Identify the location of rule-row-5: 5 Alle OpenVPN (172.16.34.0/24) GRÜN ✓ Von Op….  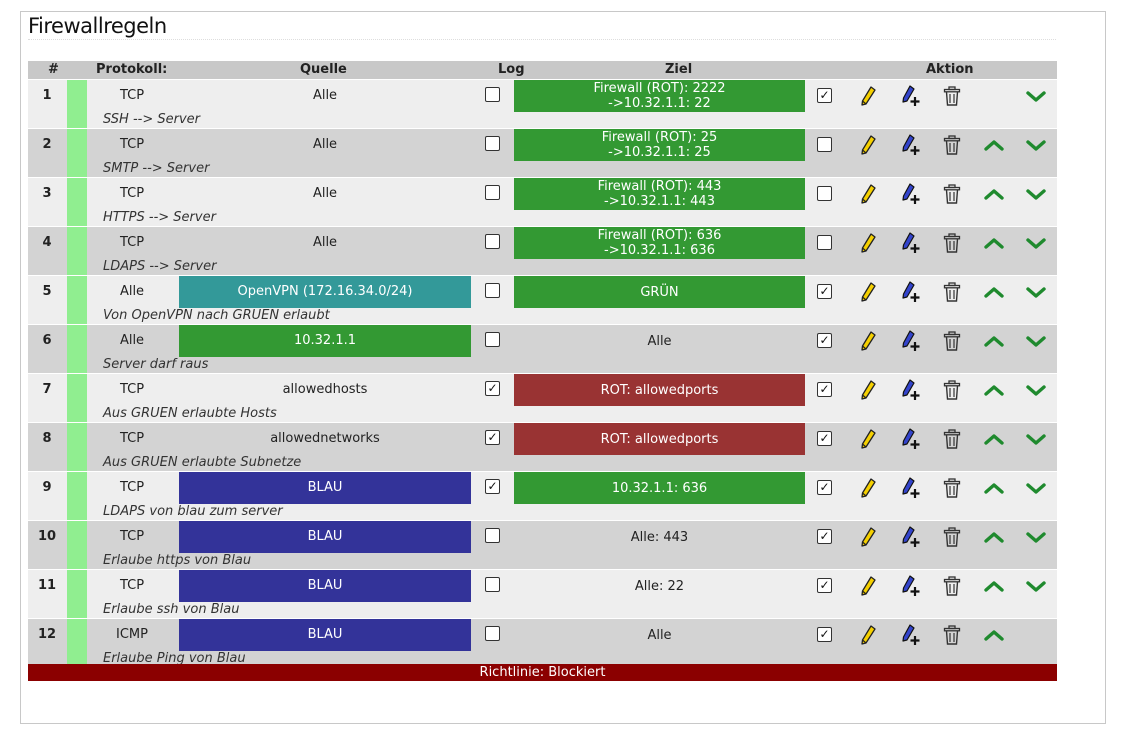
(542, 300).